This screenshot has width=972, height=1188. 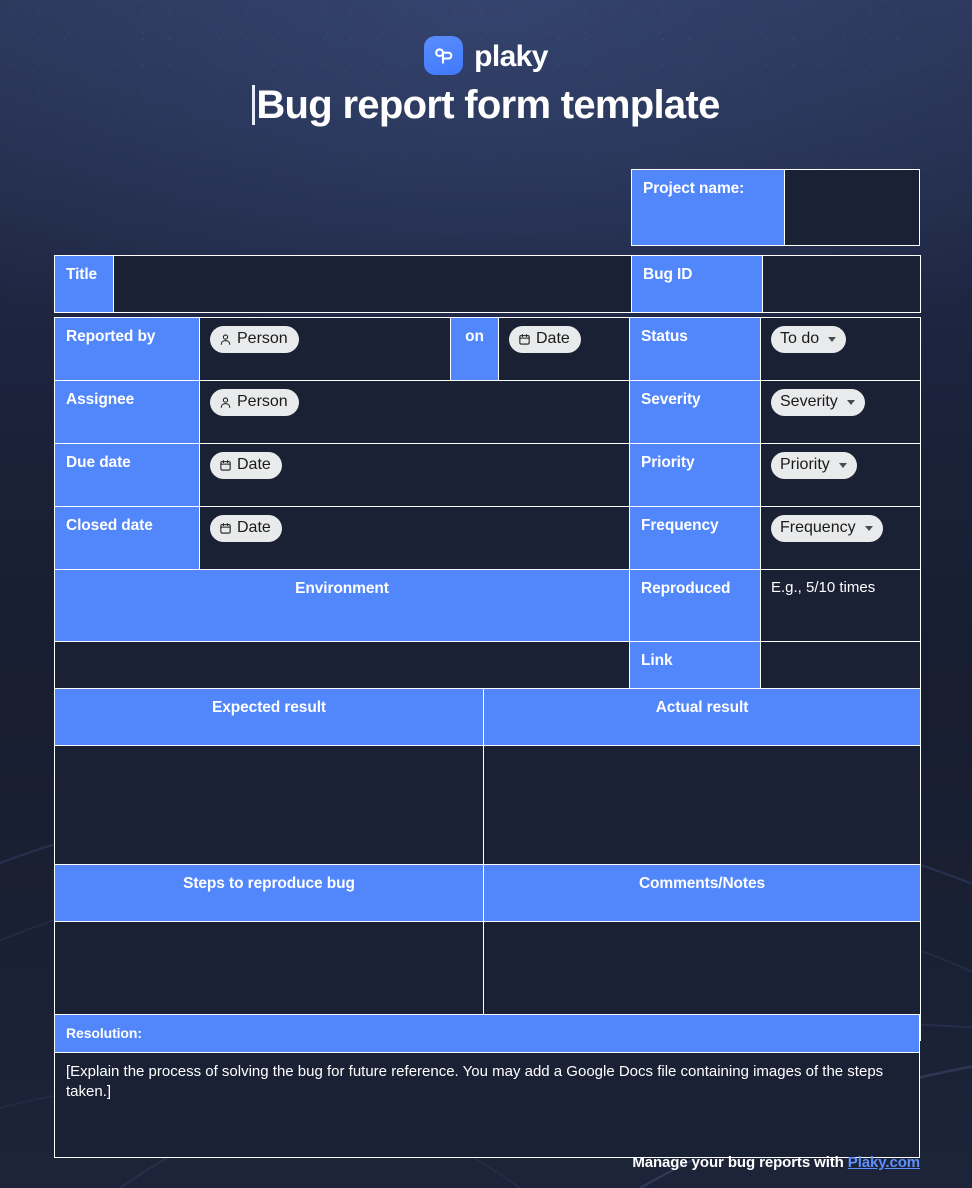 What do you see at coordinates (800, 338) in the screenshot?
I see `status-chip-label: To do` at bounding box center [800, 338].